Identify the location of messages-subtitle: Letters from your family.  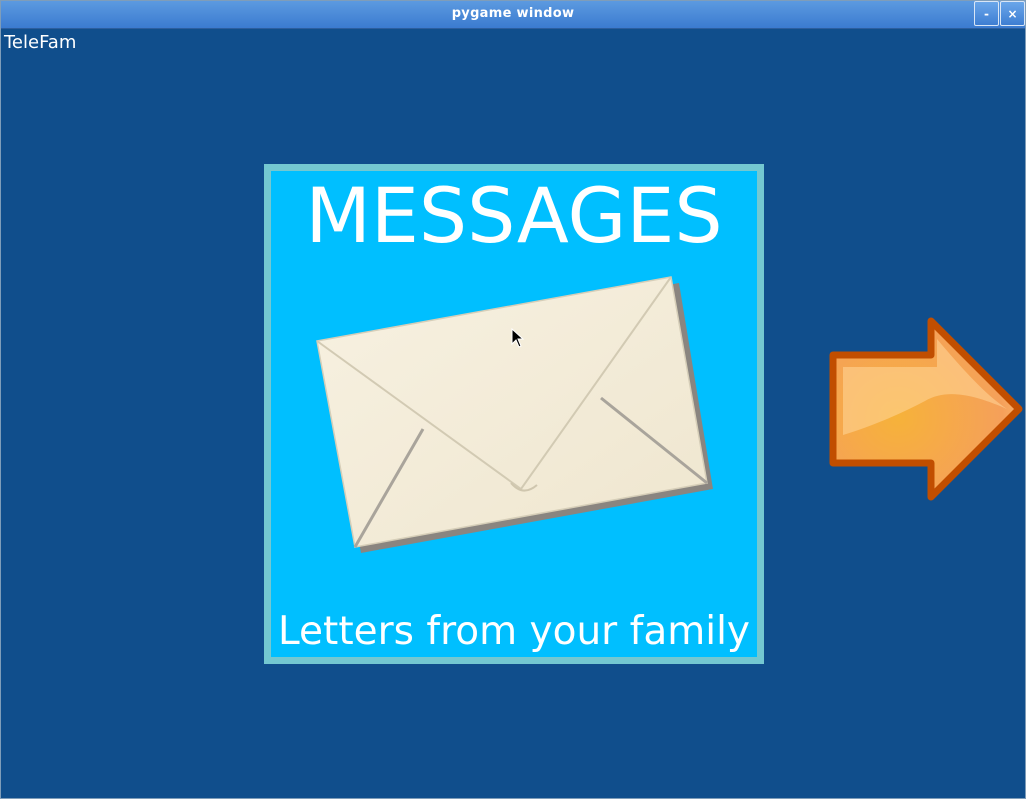
(514, 631).